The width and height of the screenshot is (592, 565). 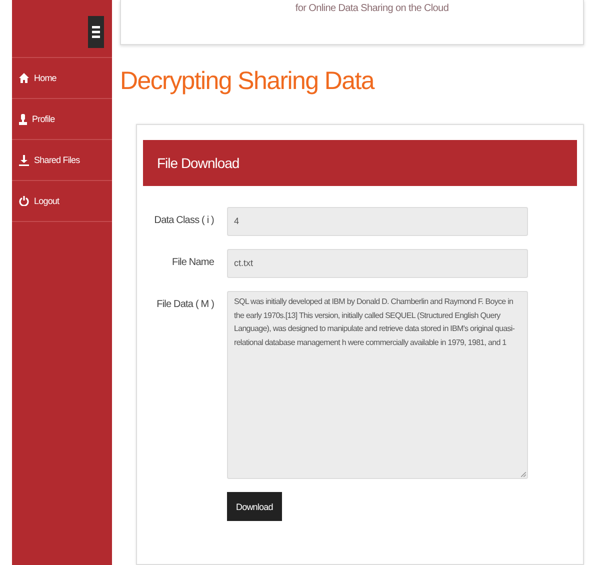 I want to click on menu-icon, so click(x=96, y=32).